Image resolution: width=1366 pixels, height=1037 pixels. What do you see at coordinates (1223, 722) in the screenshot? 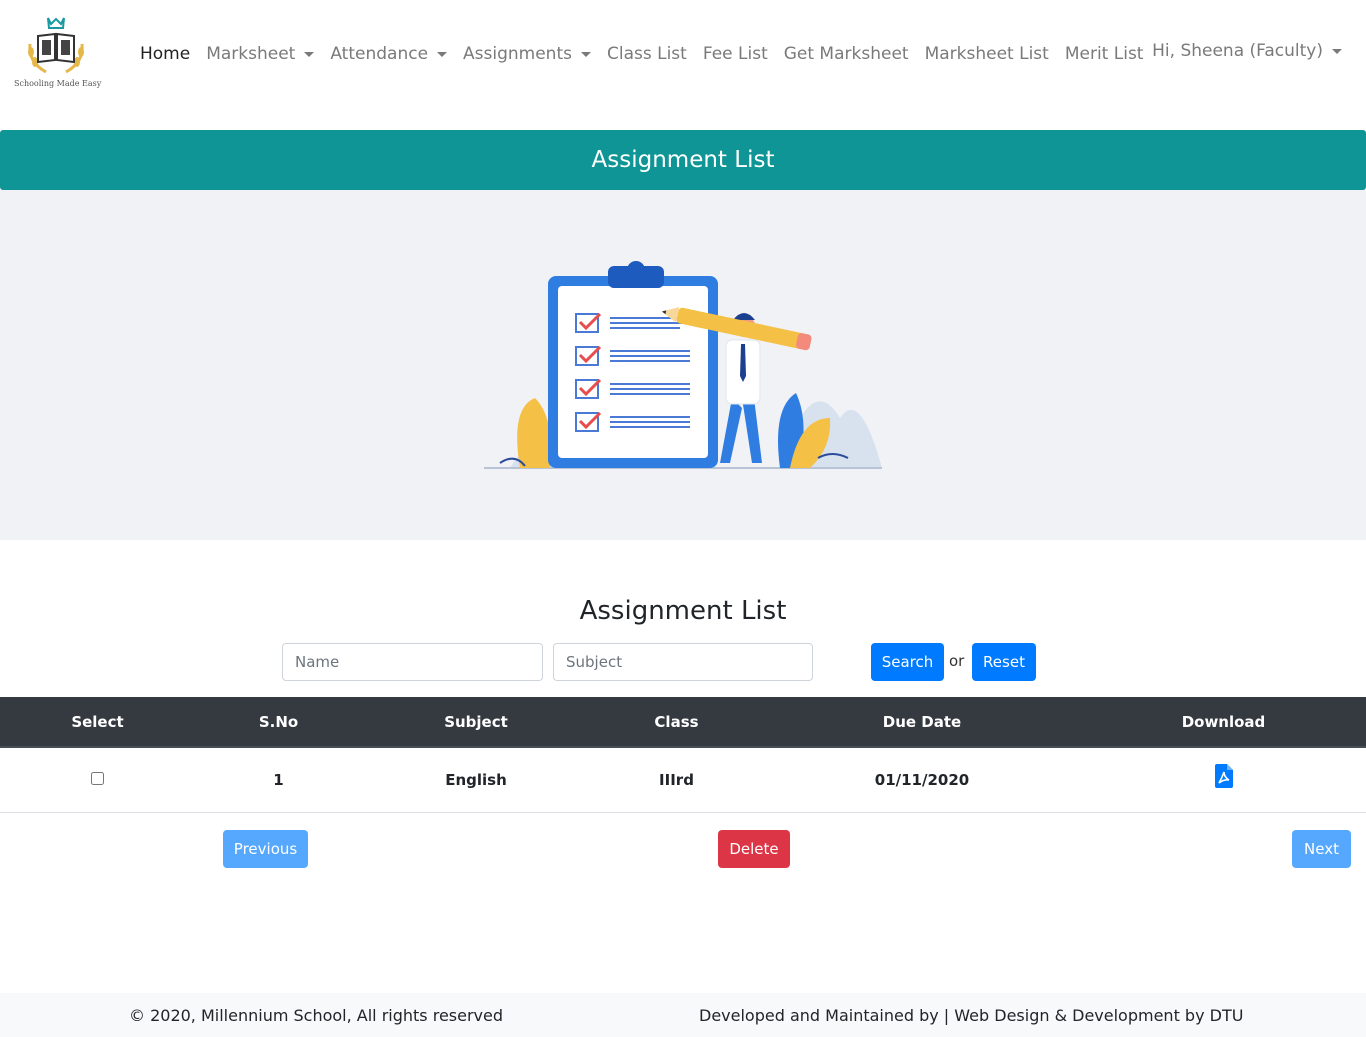
I see `column-header-download: Download` at bounding box center [1223, 722].